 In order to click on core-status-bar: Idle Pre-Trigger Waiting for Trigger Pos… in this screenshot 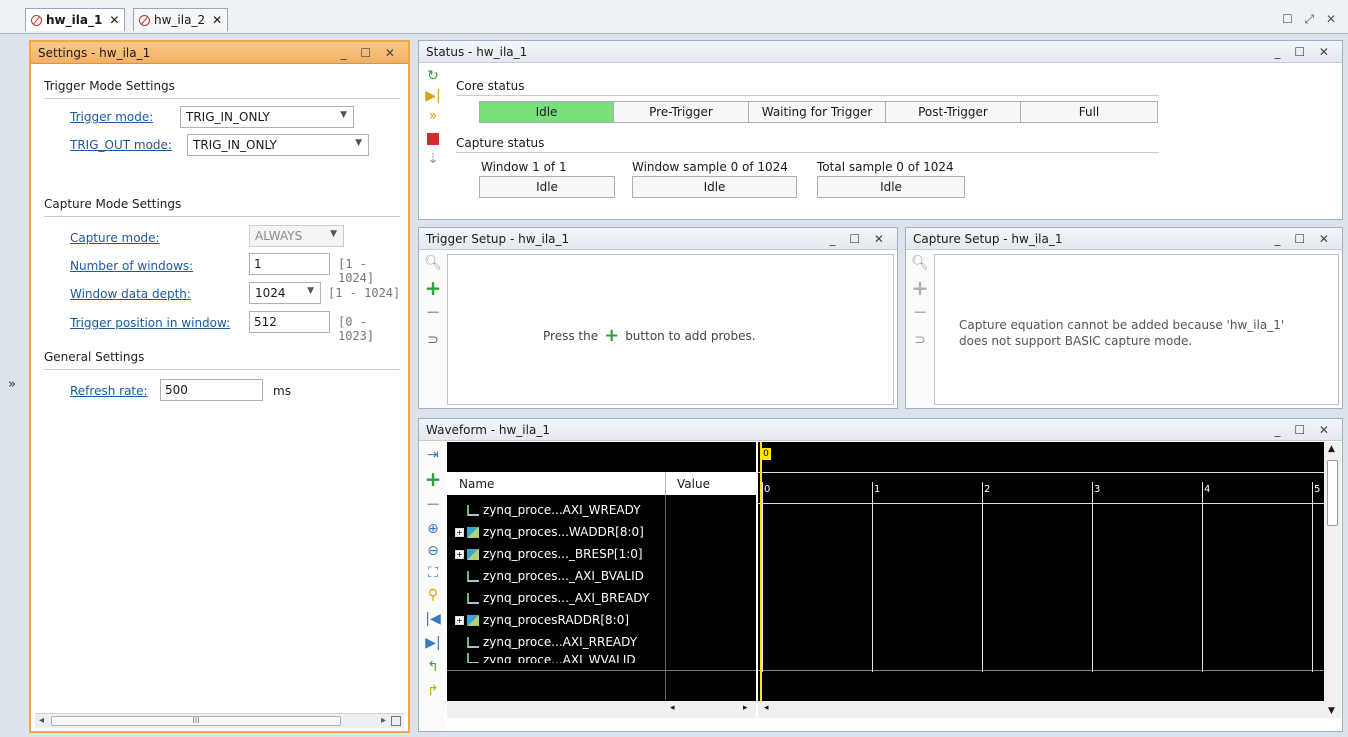, I will do `click(818, 112)`.